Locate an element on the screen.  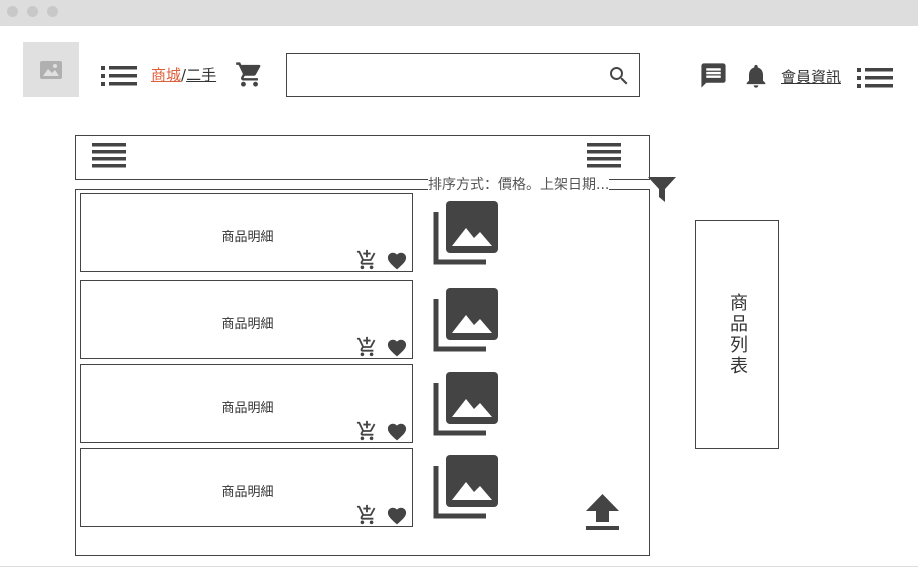
window-minimize-dot is located at coordinates (32, 11).